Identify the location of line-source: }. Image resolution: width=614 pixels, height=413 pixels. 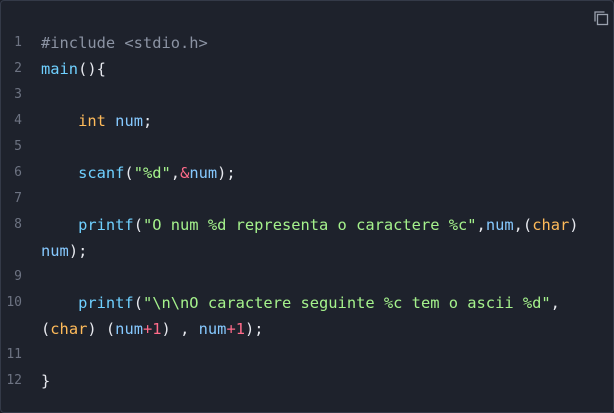
(45, 381).